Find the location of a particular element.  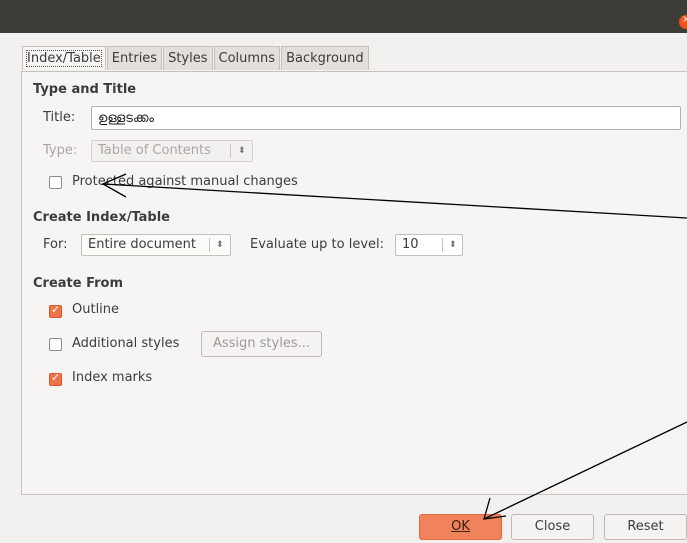

create-index-heading: Create Index/Table is located at coordinates (101, 217).